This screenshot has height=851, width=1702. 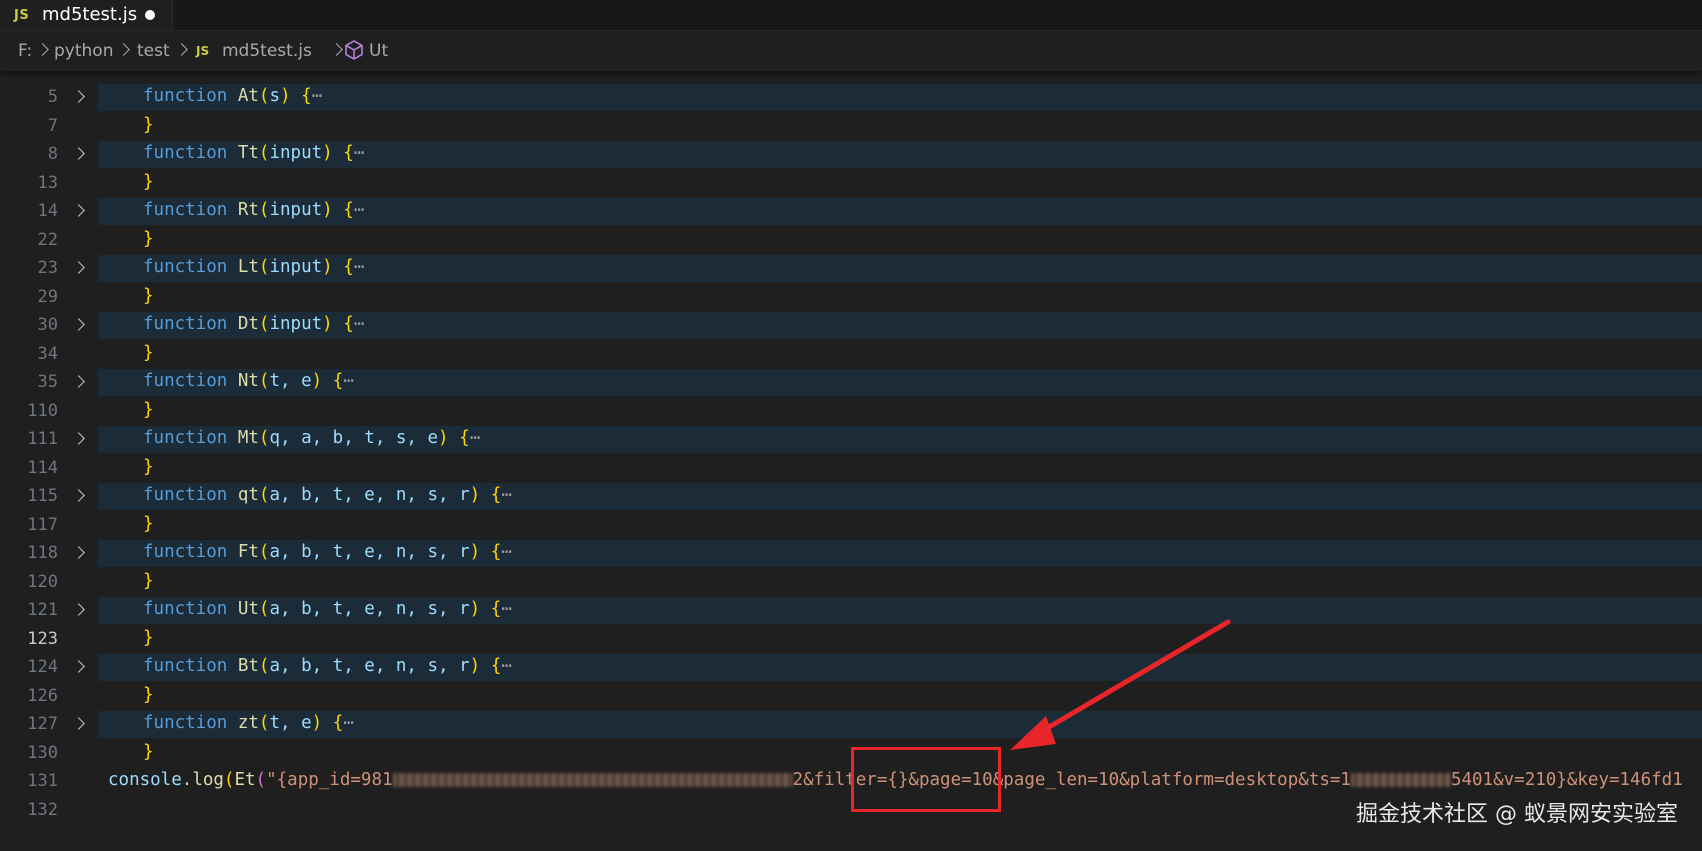 What do you see at coordinates (851, 154) in the screenshot?
I see `code-line: 8 function Tt(input) {⋯` at bounding box center [851, 154].